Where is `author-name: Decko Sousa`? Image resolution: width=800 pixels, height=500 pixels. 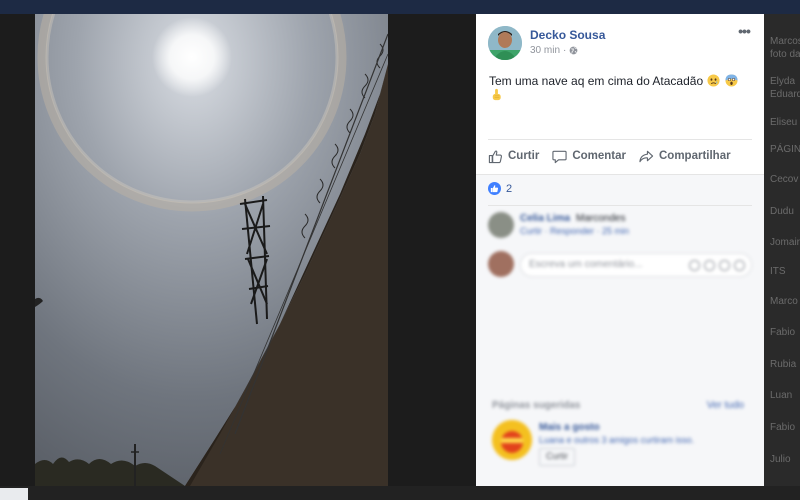
author-name: Decko Sousa is located at coordinates (567, 35).